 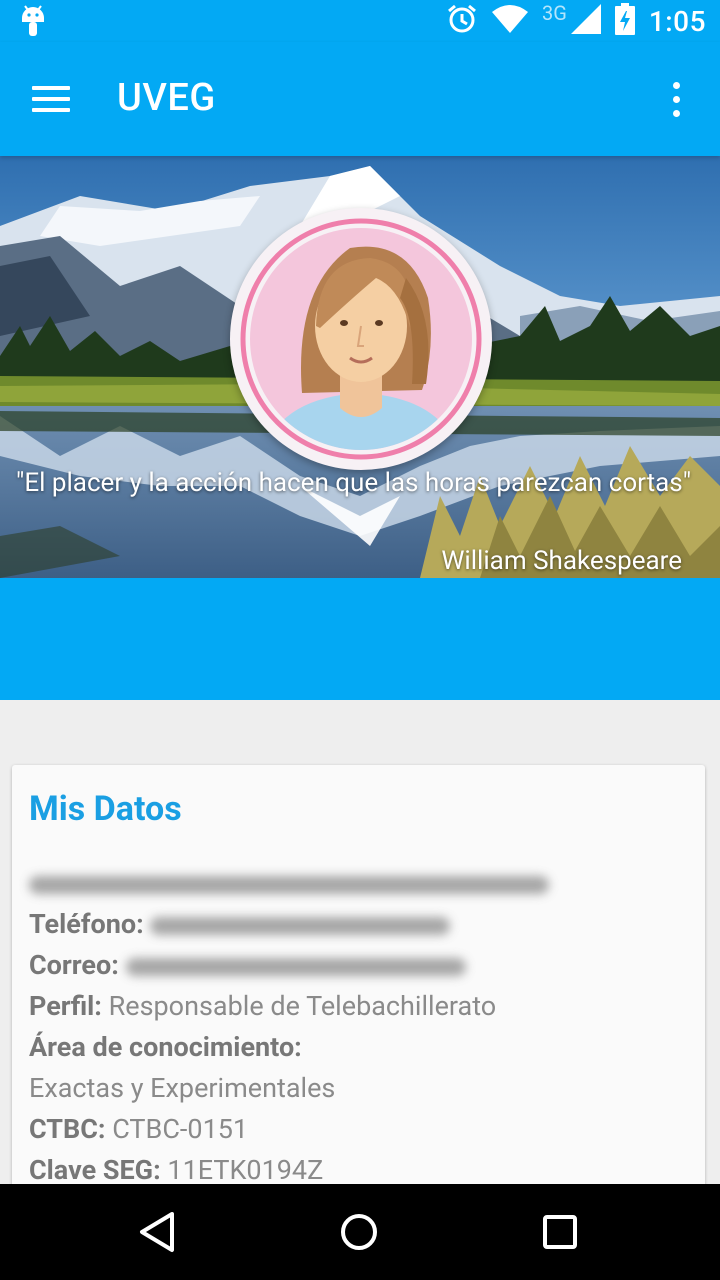 What do you see at coordinates (360, 639) in the screenshot?
I see `header-band` at bounding box center [360, 639].